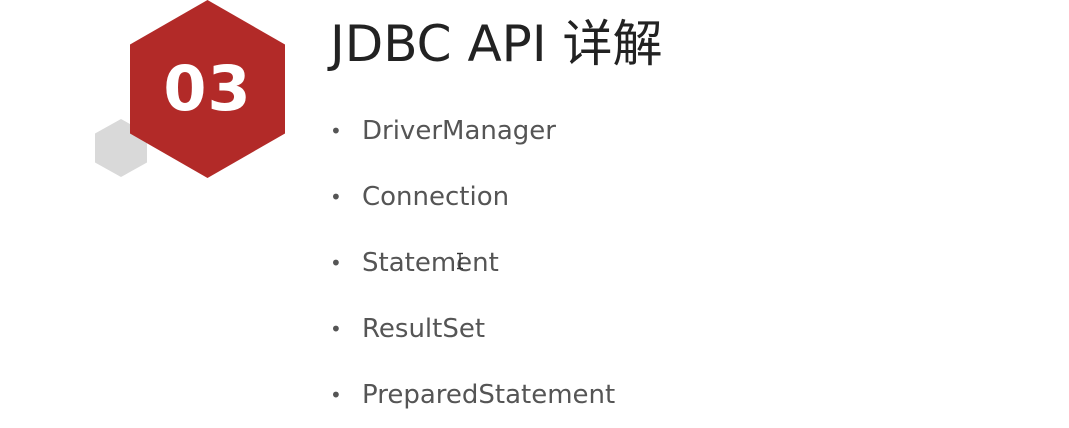 The image size is (1069, 428). Describe the element at coordinates (459, 131) in the screenshot. I see `list-item-label: DriverManager` at that location.